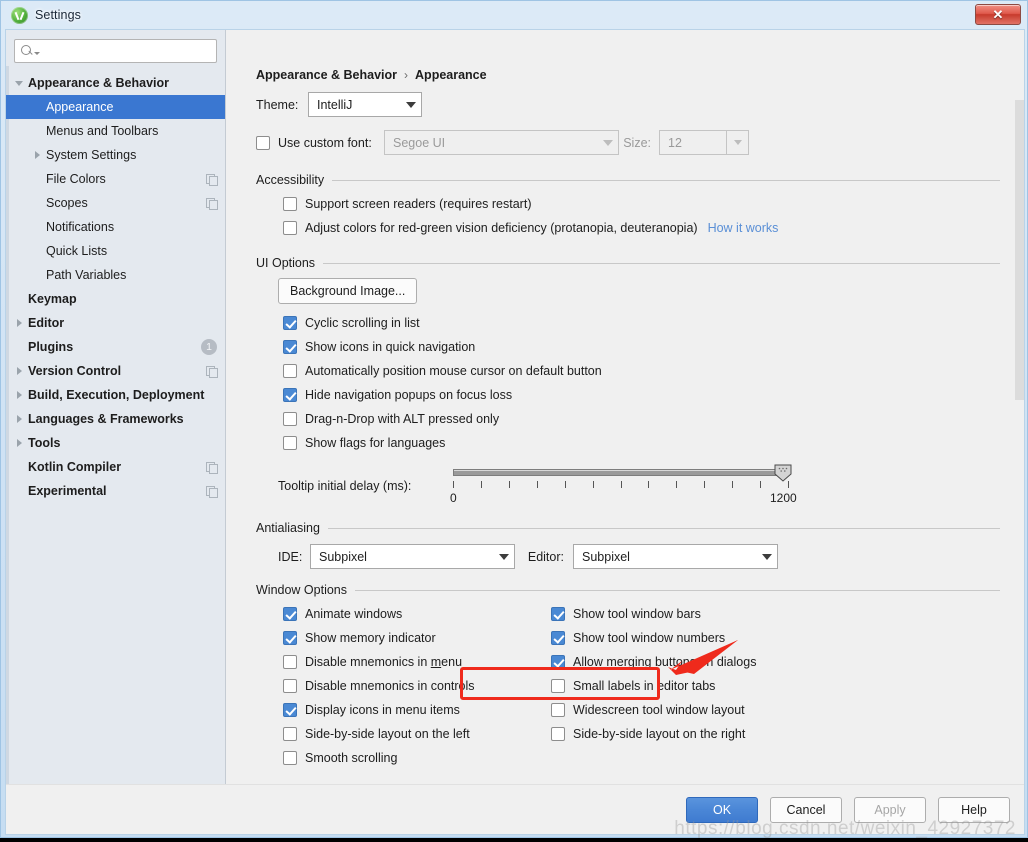  I want to click on search-input, so click(126, 51).